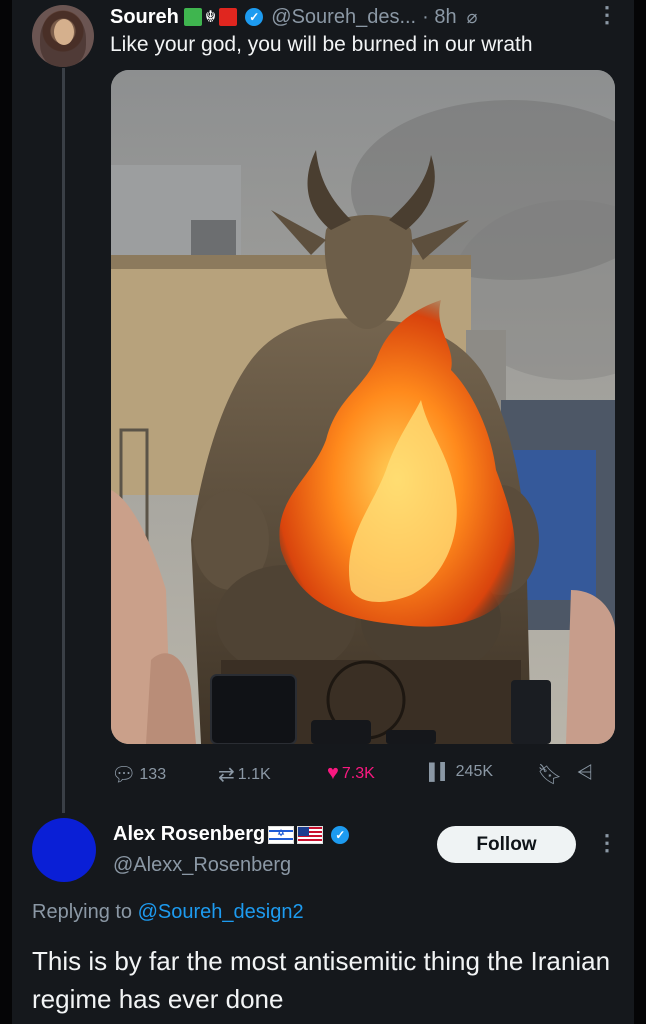 Image resolution: width=646 pixels, height=1024 pixels. I want to click on author-handle: @Alexx_Rosenberg, so click(202, 865).